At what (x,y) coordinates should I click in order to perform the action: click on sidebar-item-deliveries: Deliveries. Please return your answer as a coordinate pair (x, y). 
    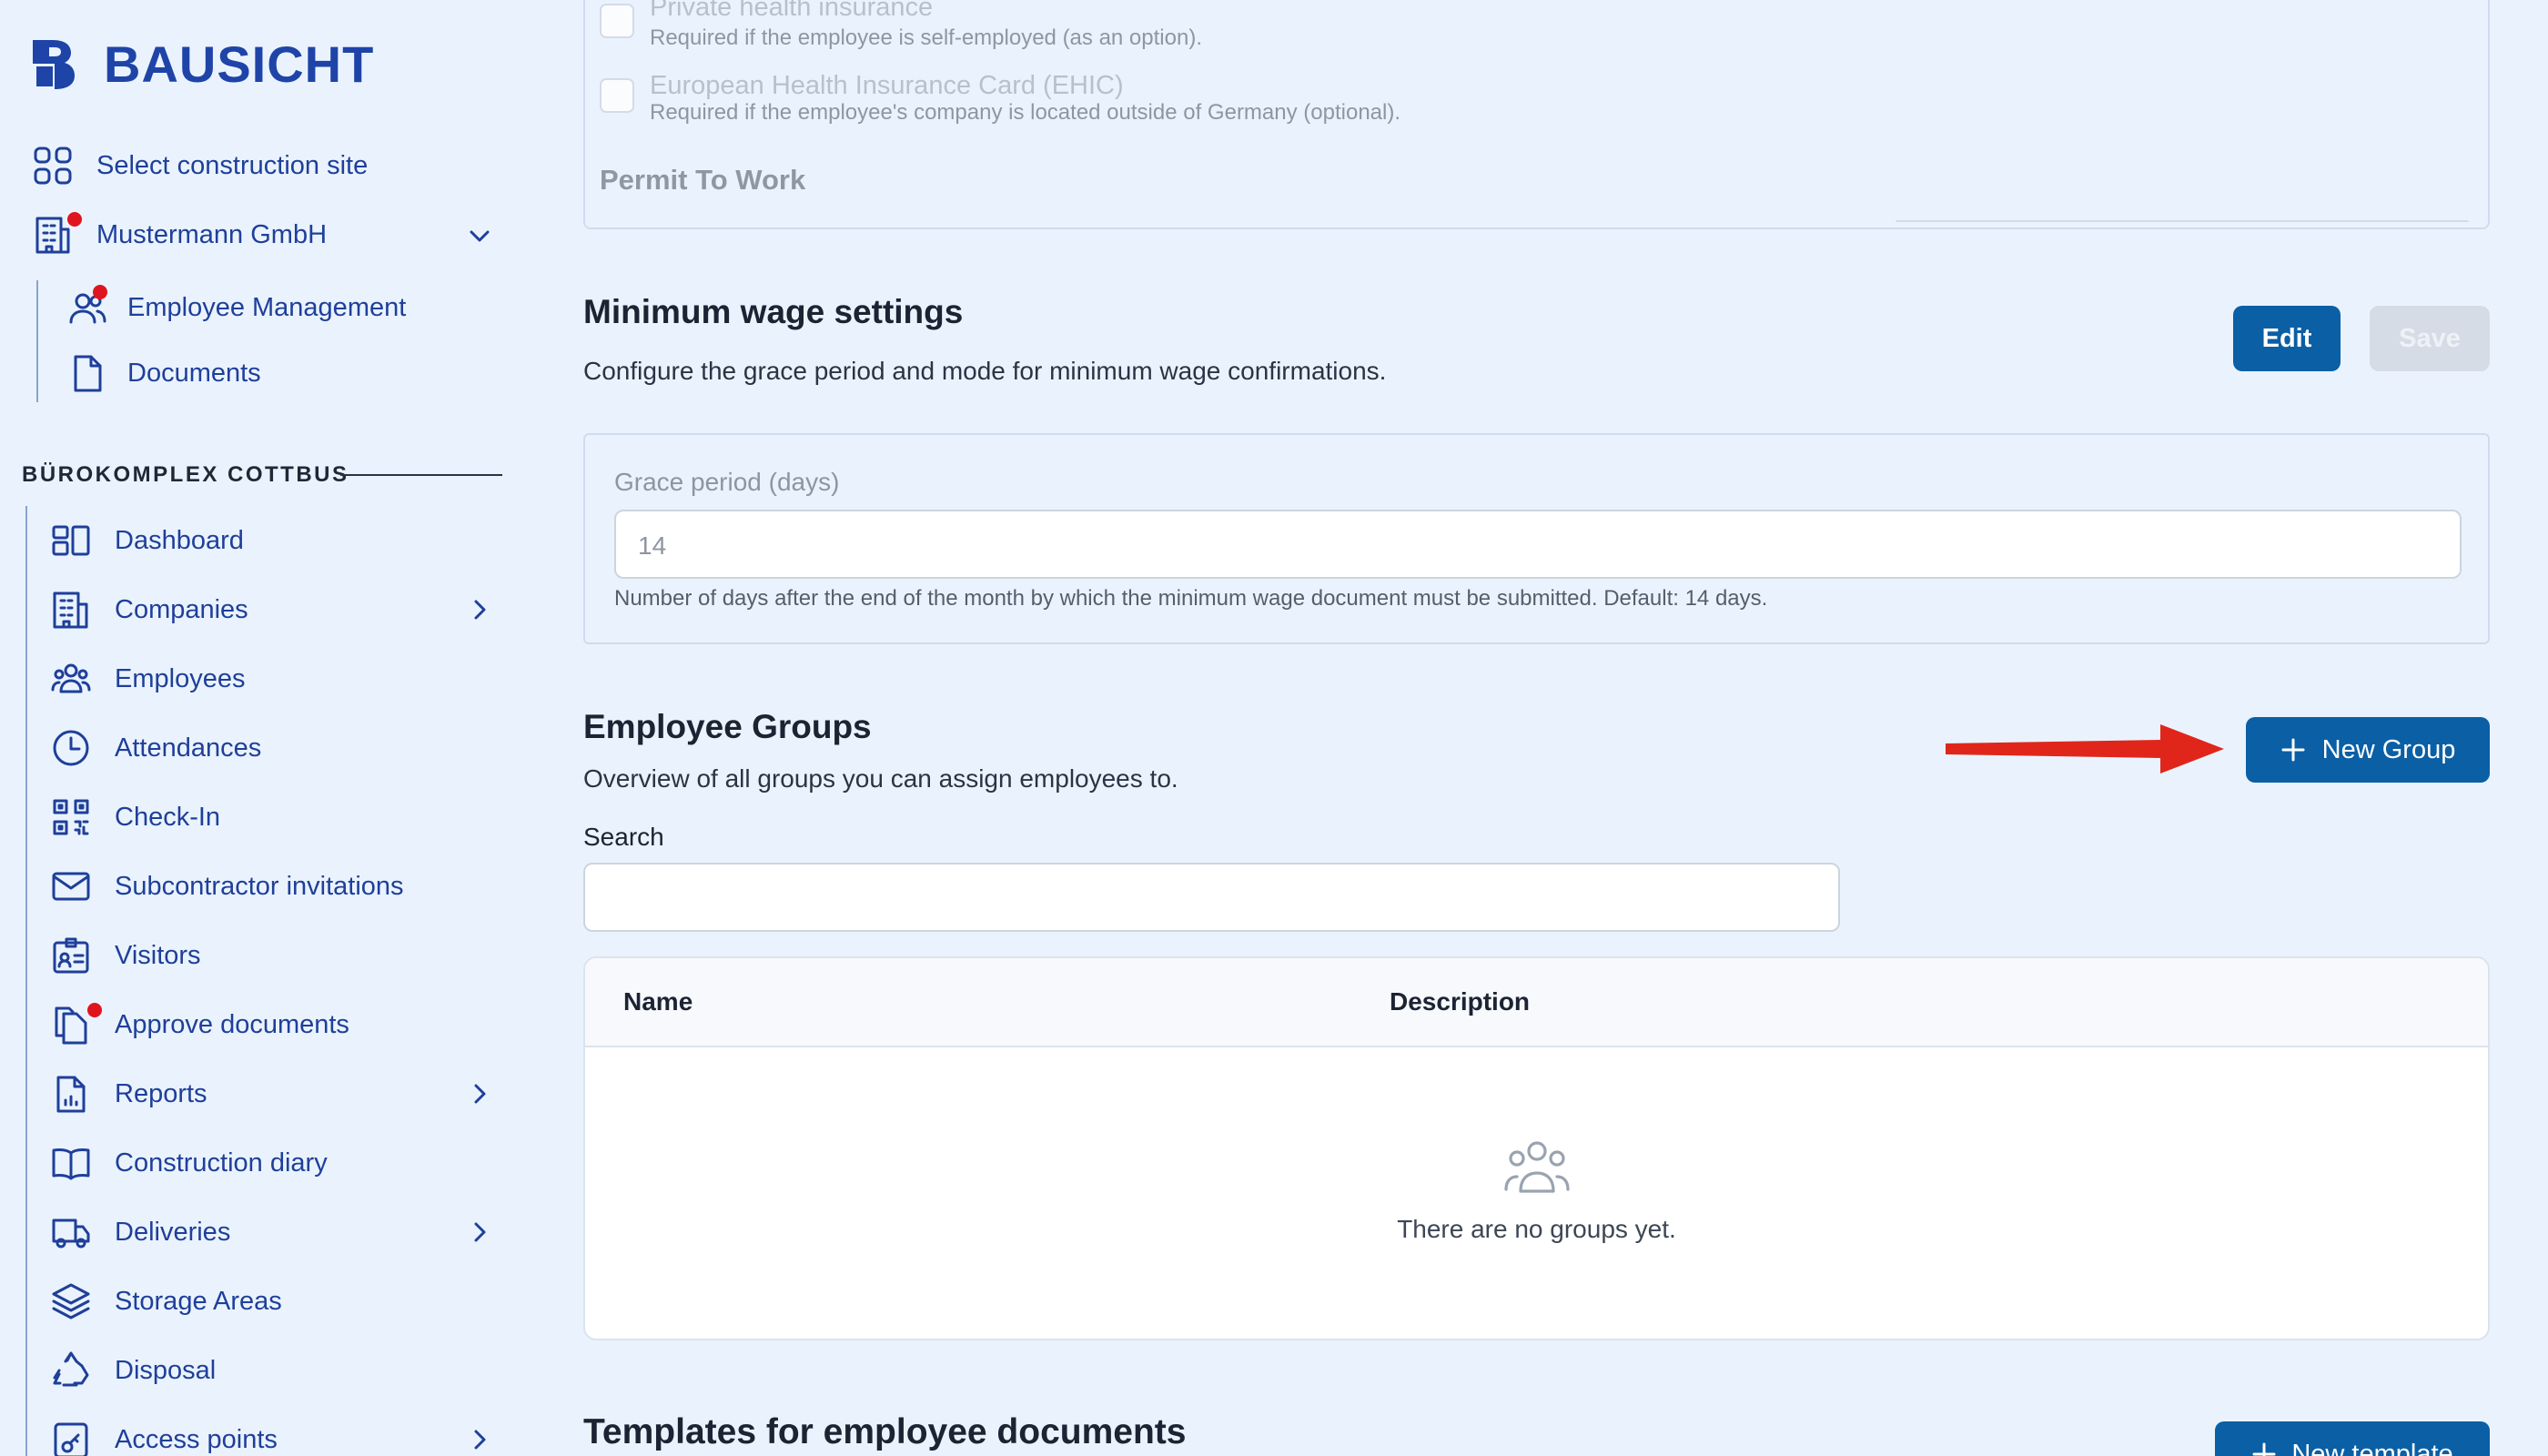
    Looking at the image, I should click on (141, 1232).